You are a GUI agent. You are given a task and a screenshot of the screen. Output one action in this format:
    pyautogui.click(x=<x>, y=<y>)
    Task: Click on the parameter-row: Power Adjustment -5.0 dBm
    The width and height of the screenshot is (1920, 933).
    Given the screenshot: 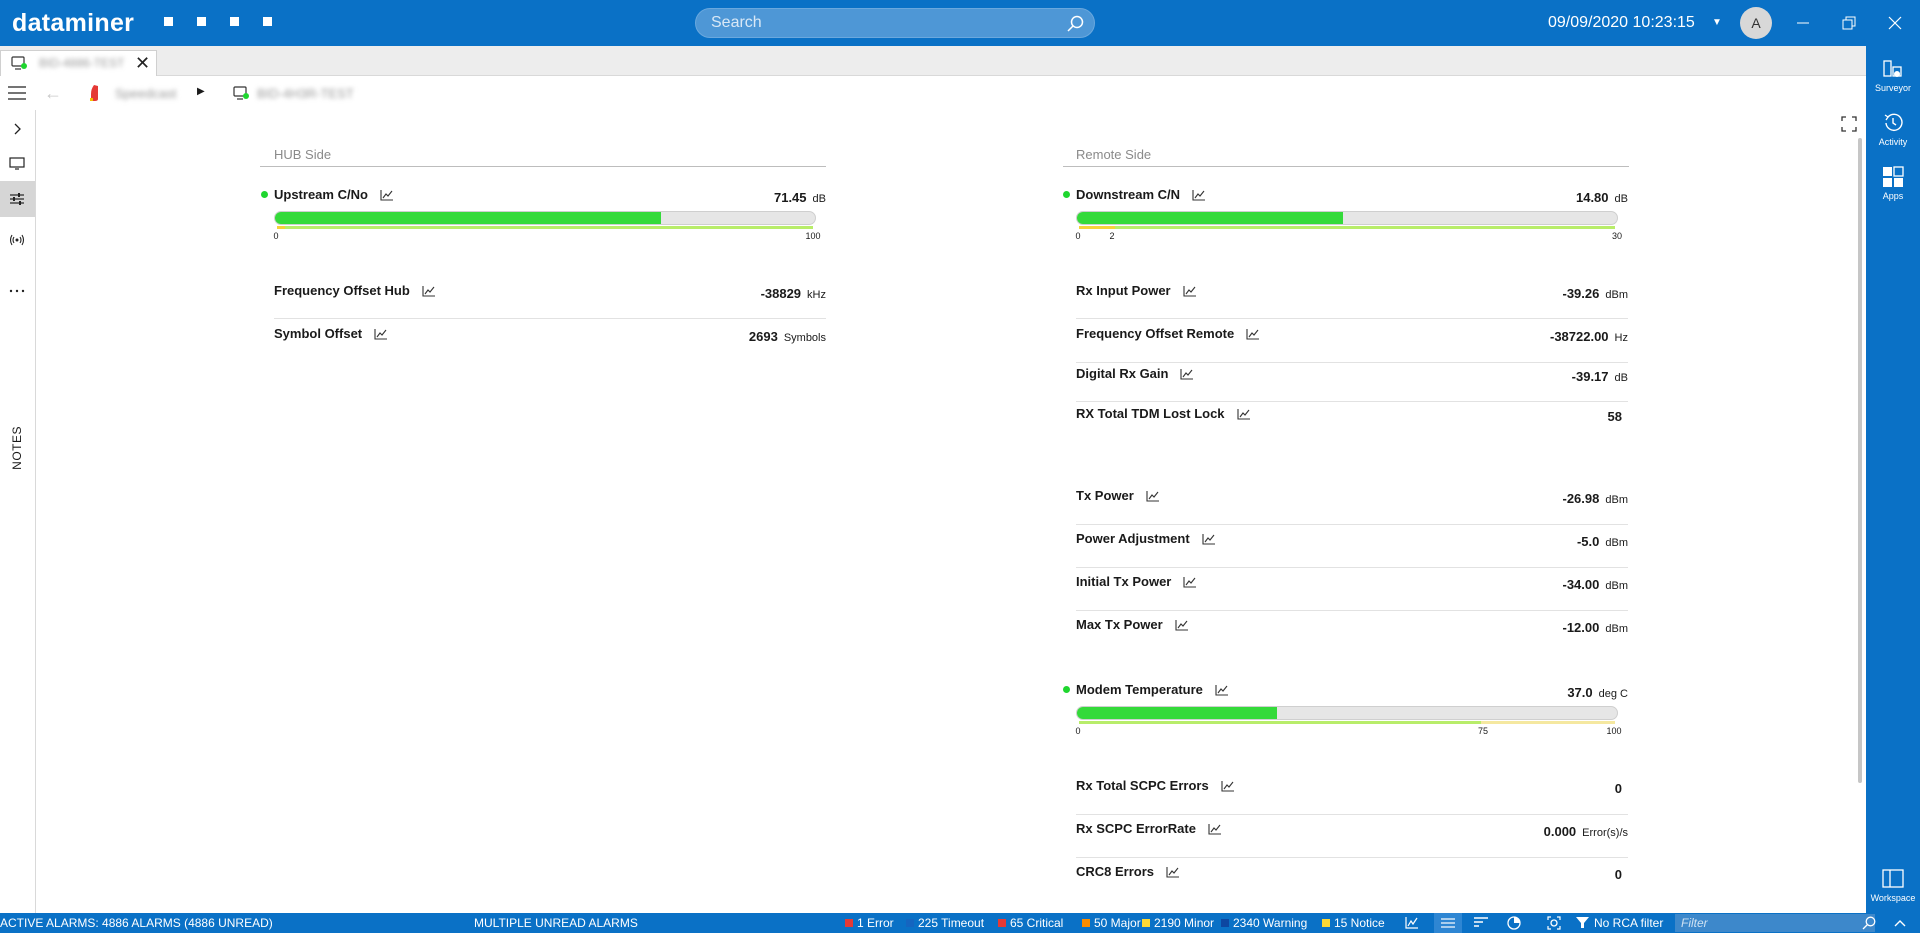 What is the action you would take?
    pyautogui.click(x=1352, y=541)
    